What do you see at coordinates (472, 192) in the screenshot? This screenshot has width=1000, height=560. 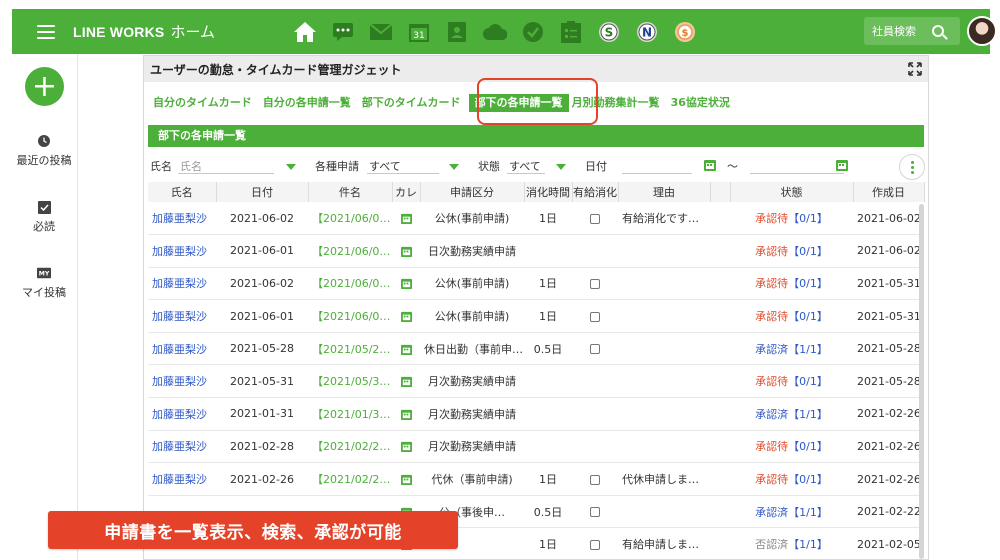 I see `column-header: 申請区分` at bounding box center [472, 192].